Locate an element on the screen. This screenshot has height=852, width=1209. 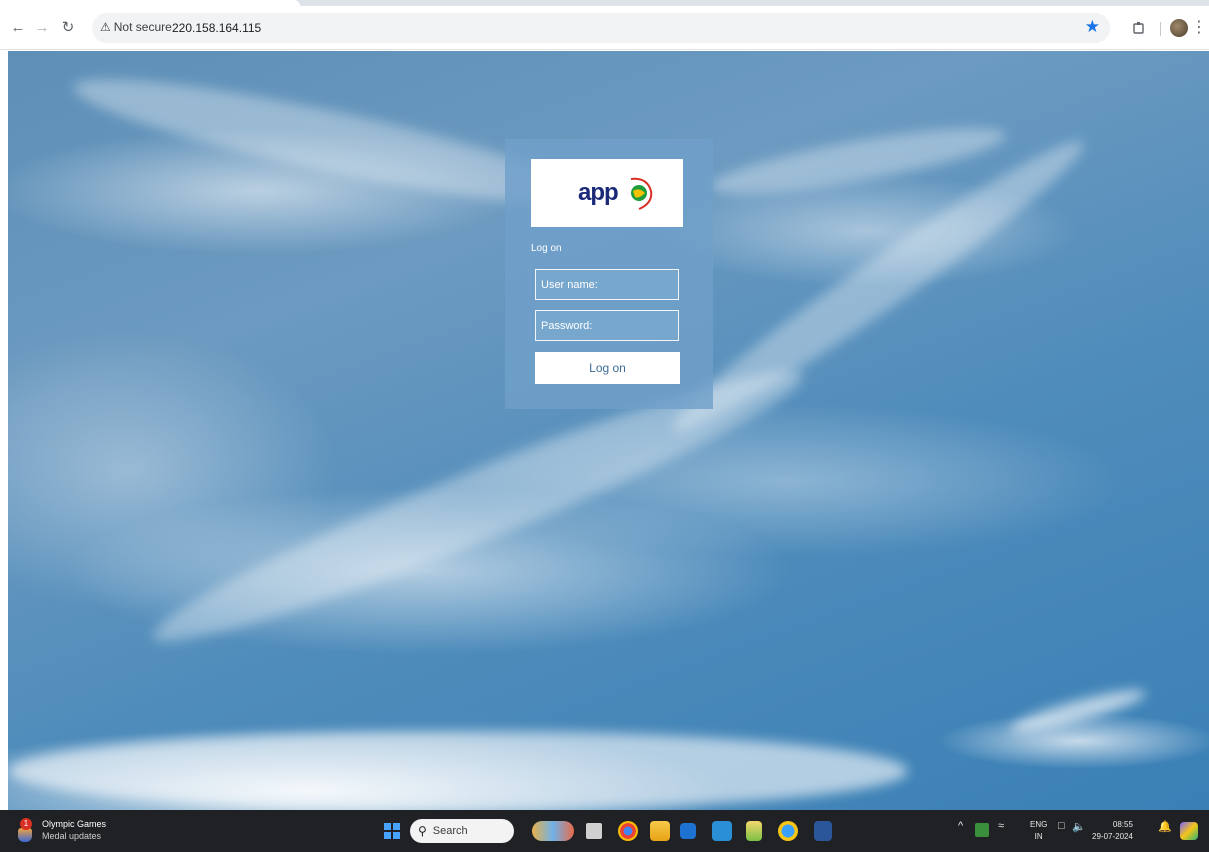
logo-text: app is located at coordinates (598, 192).